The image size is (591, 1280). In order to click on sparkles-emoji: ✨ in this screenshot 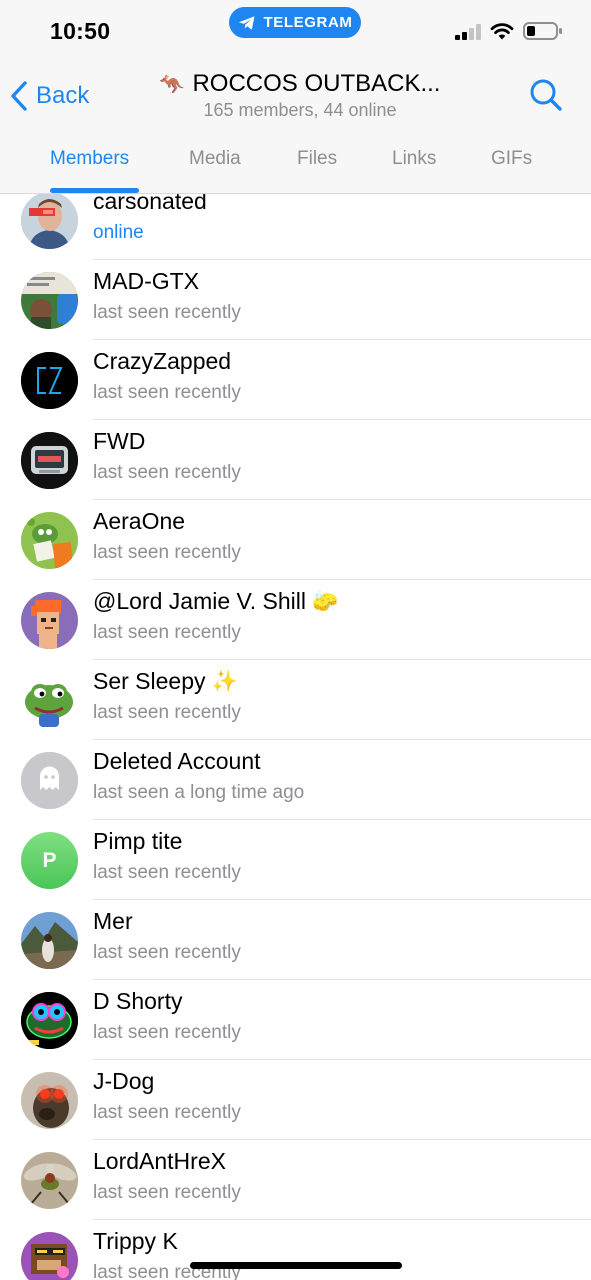, I will do `click(224, 681)`.